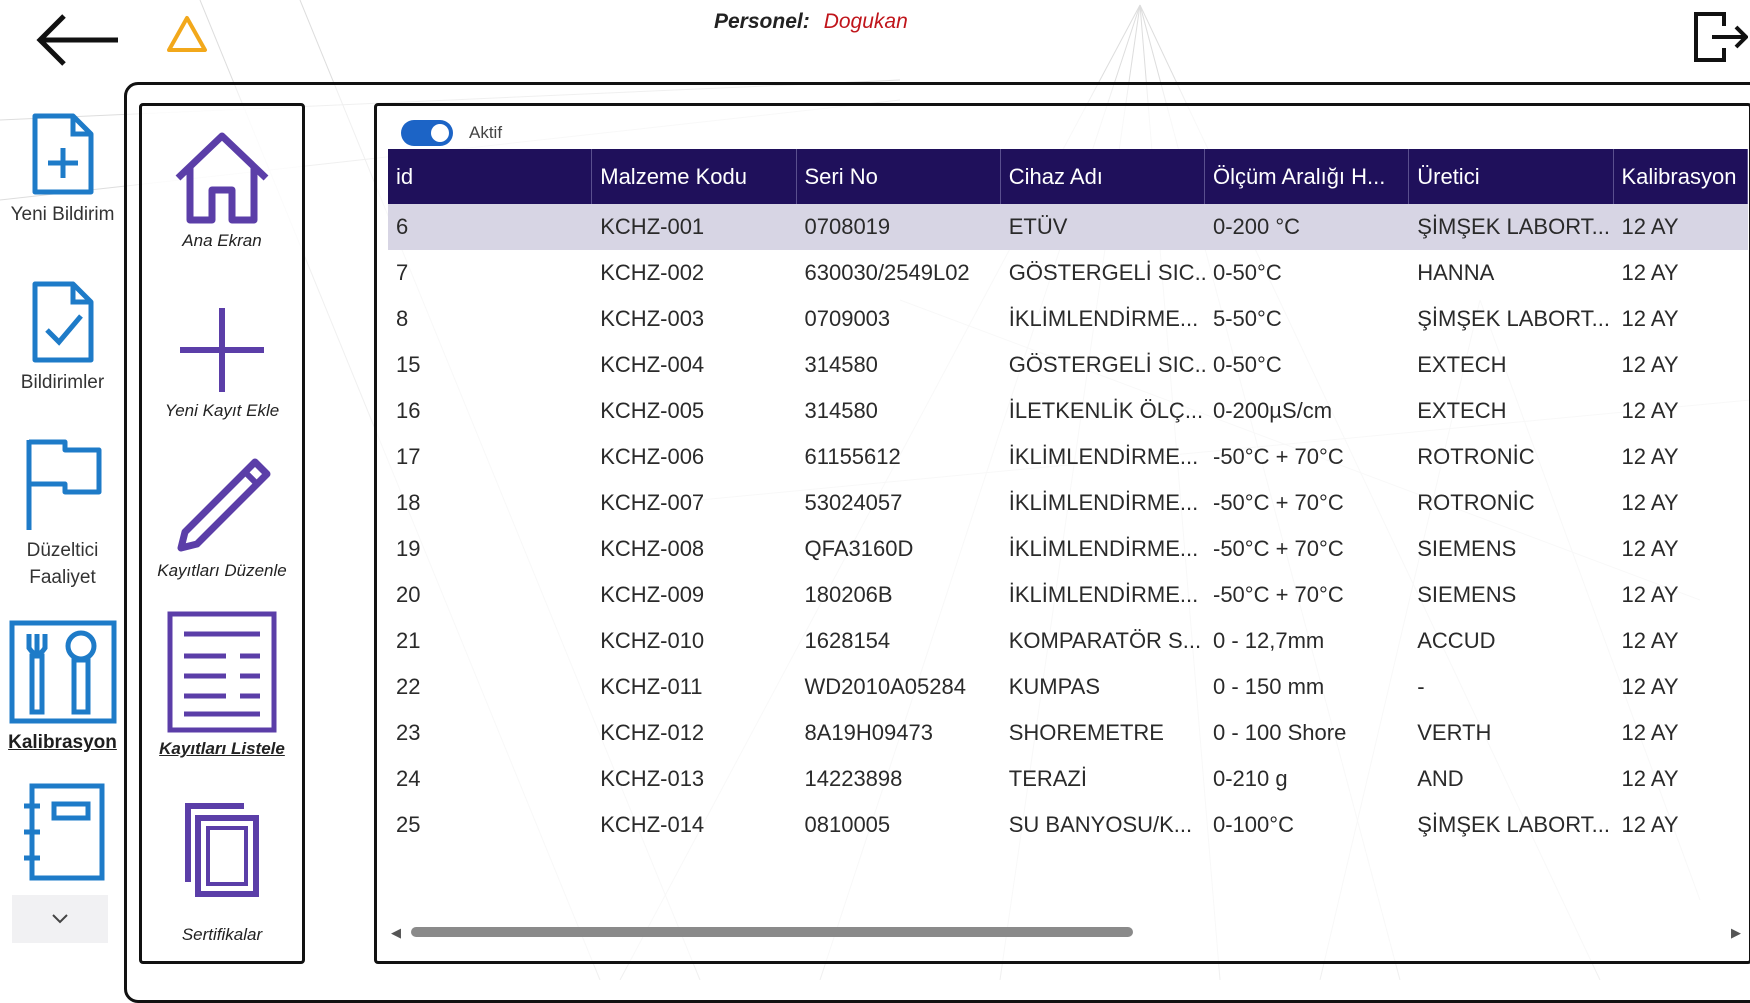 The height and width of the screenshot is (1003, 1750). Describe the element at coordinates (440, 133) in the screenshot. I see `toggle-knob` at that location.